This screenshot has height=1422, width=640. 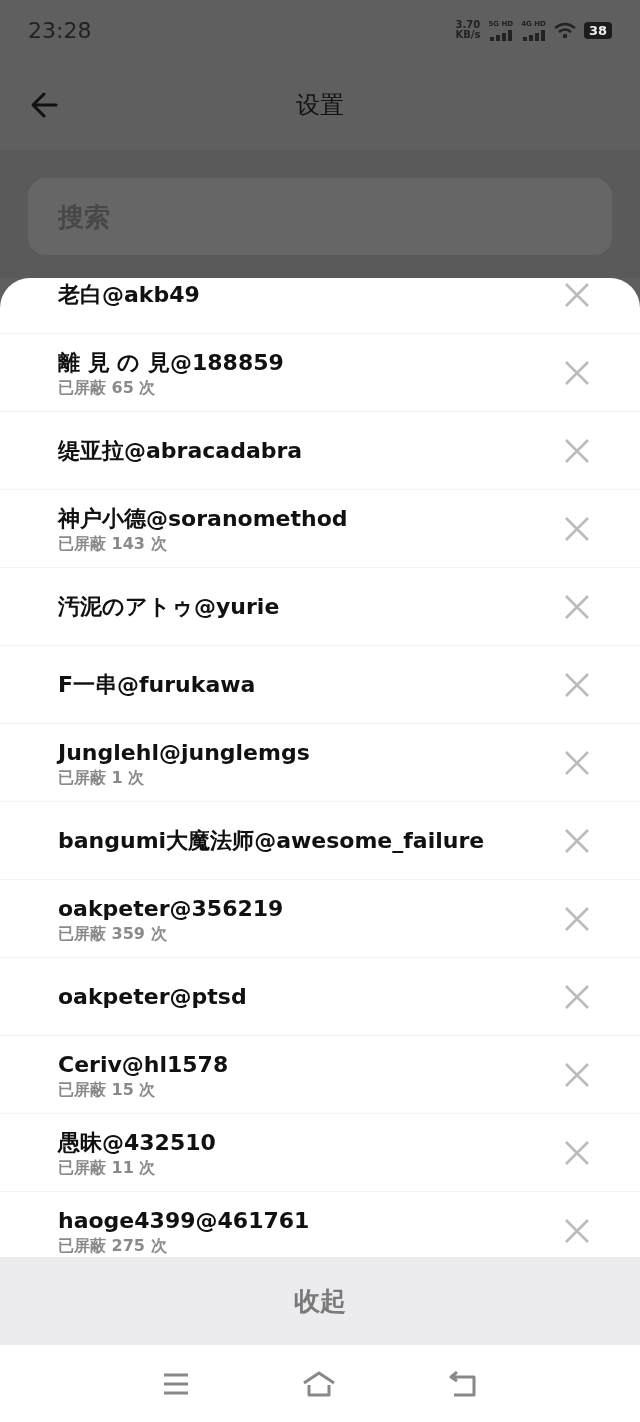 I want to click on user-name: oakpeter@ptsd, so click(x=153, y=996).